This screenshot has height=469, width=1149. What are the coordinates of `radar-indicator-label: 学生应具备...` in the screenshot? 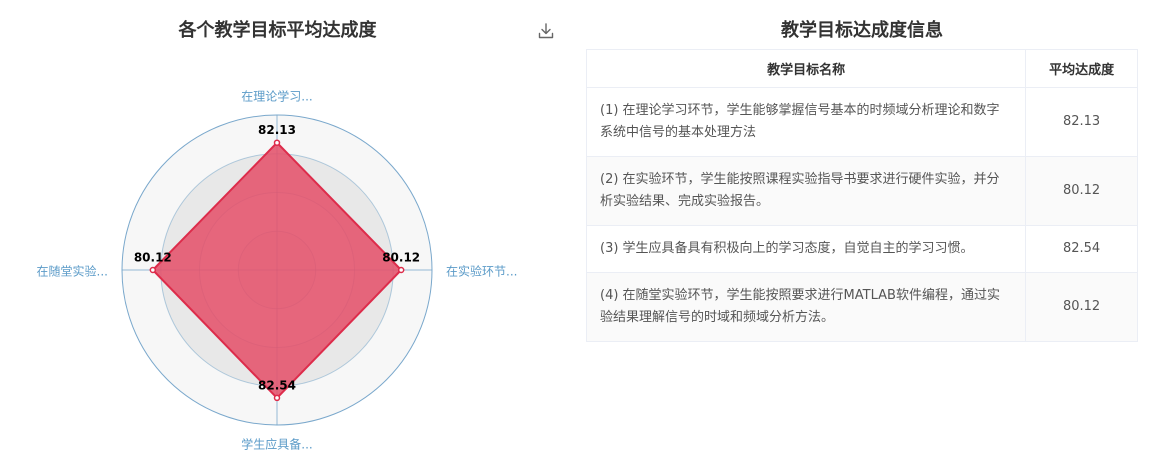 It's located at (276, 444).